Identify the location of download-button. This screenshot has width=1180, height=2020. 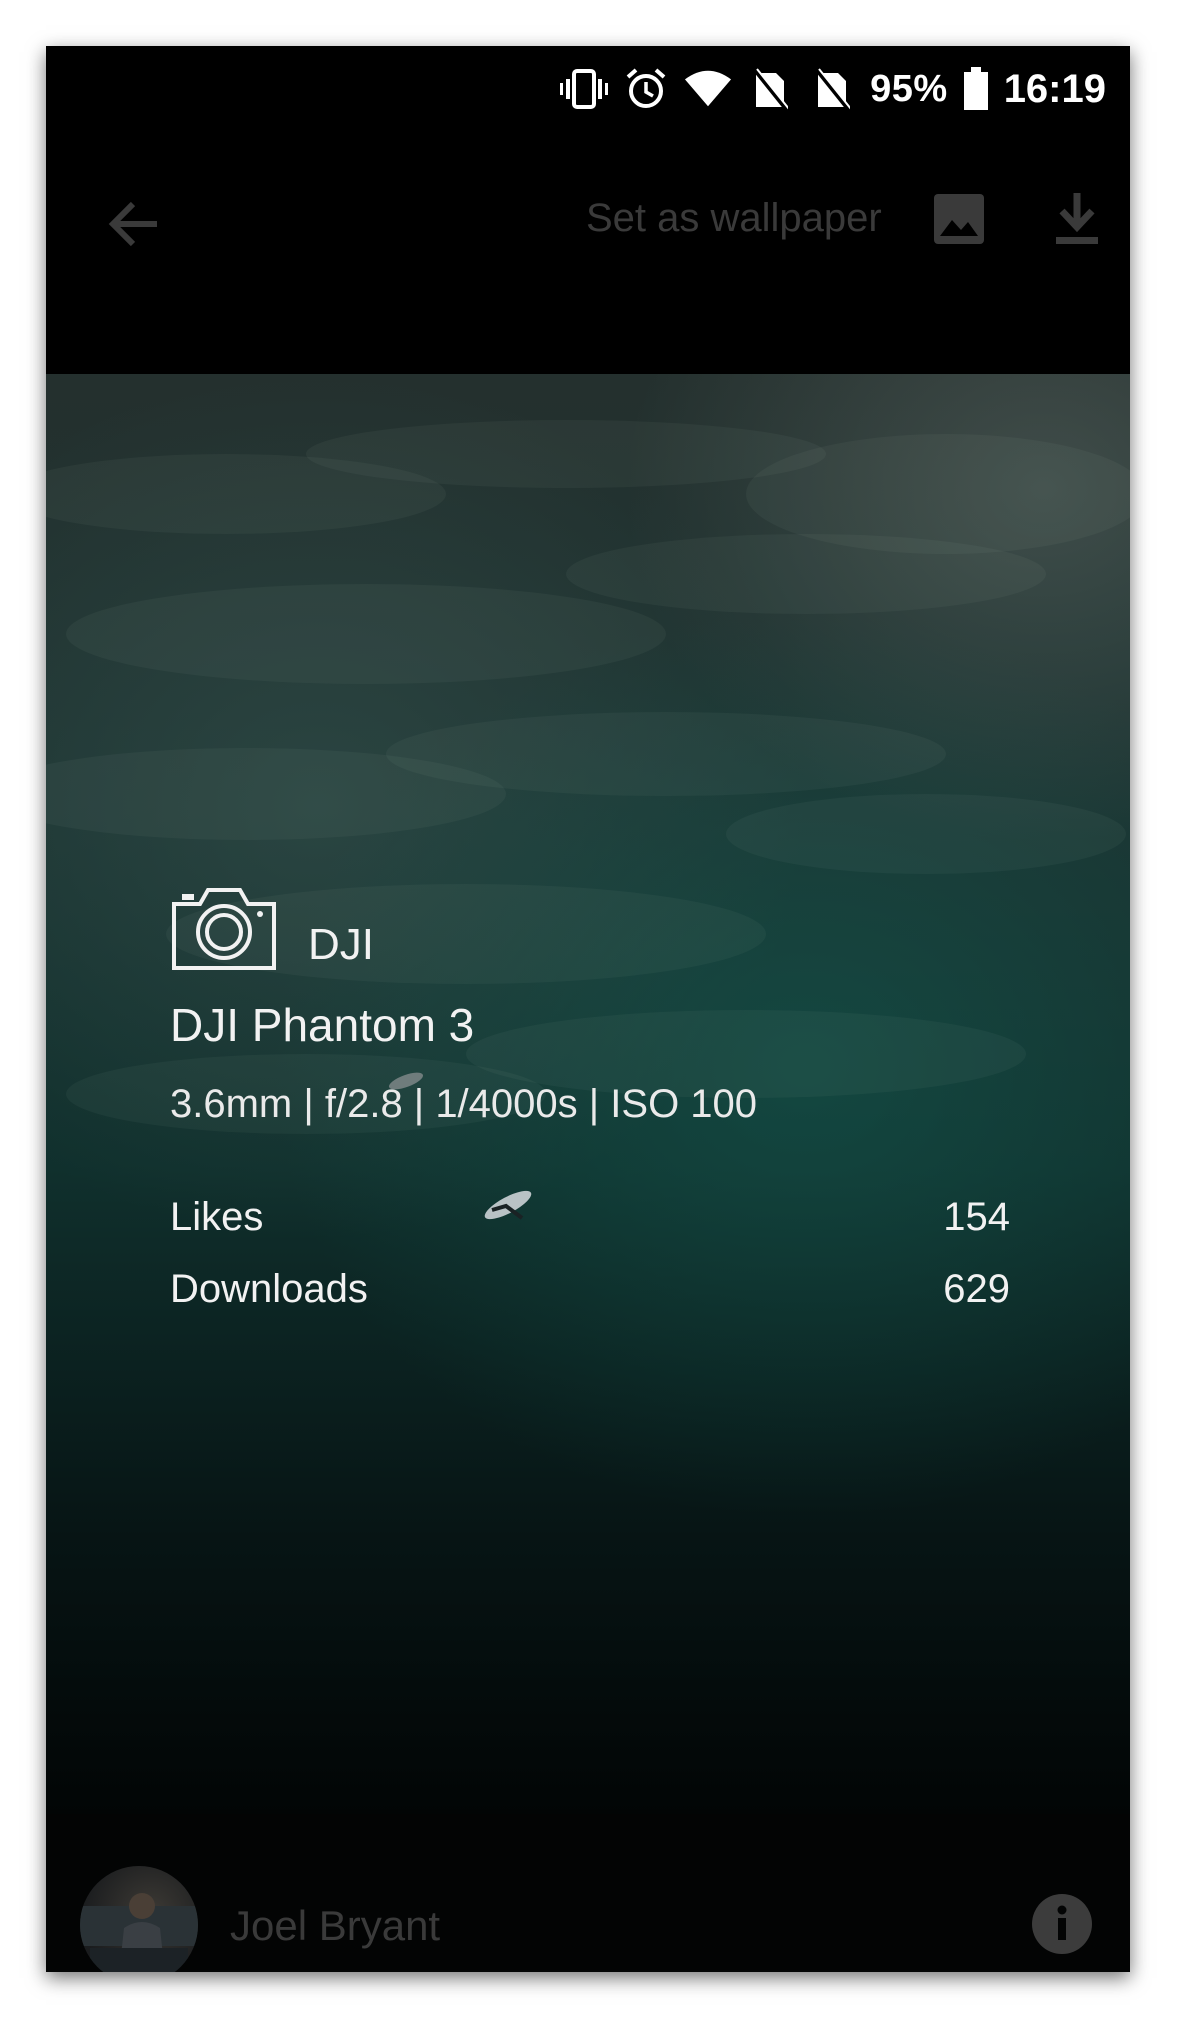
(1077, 219).